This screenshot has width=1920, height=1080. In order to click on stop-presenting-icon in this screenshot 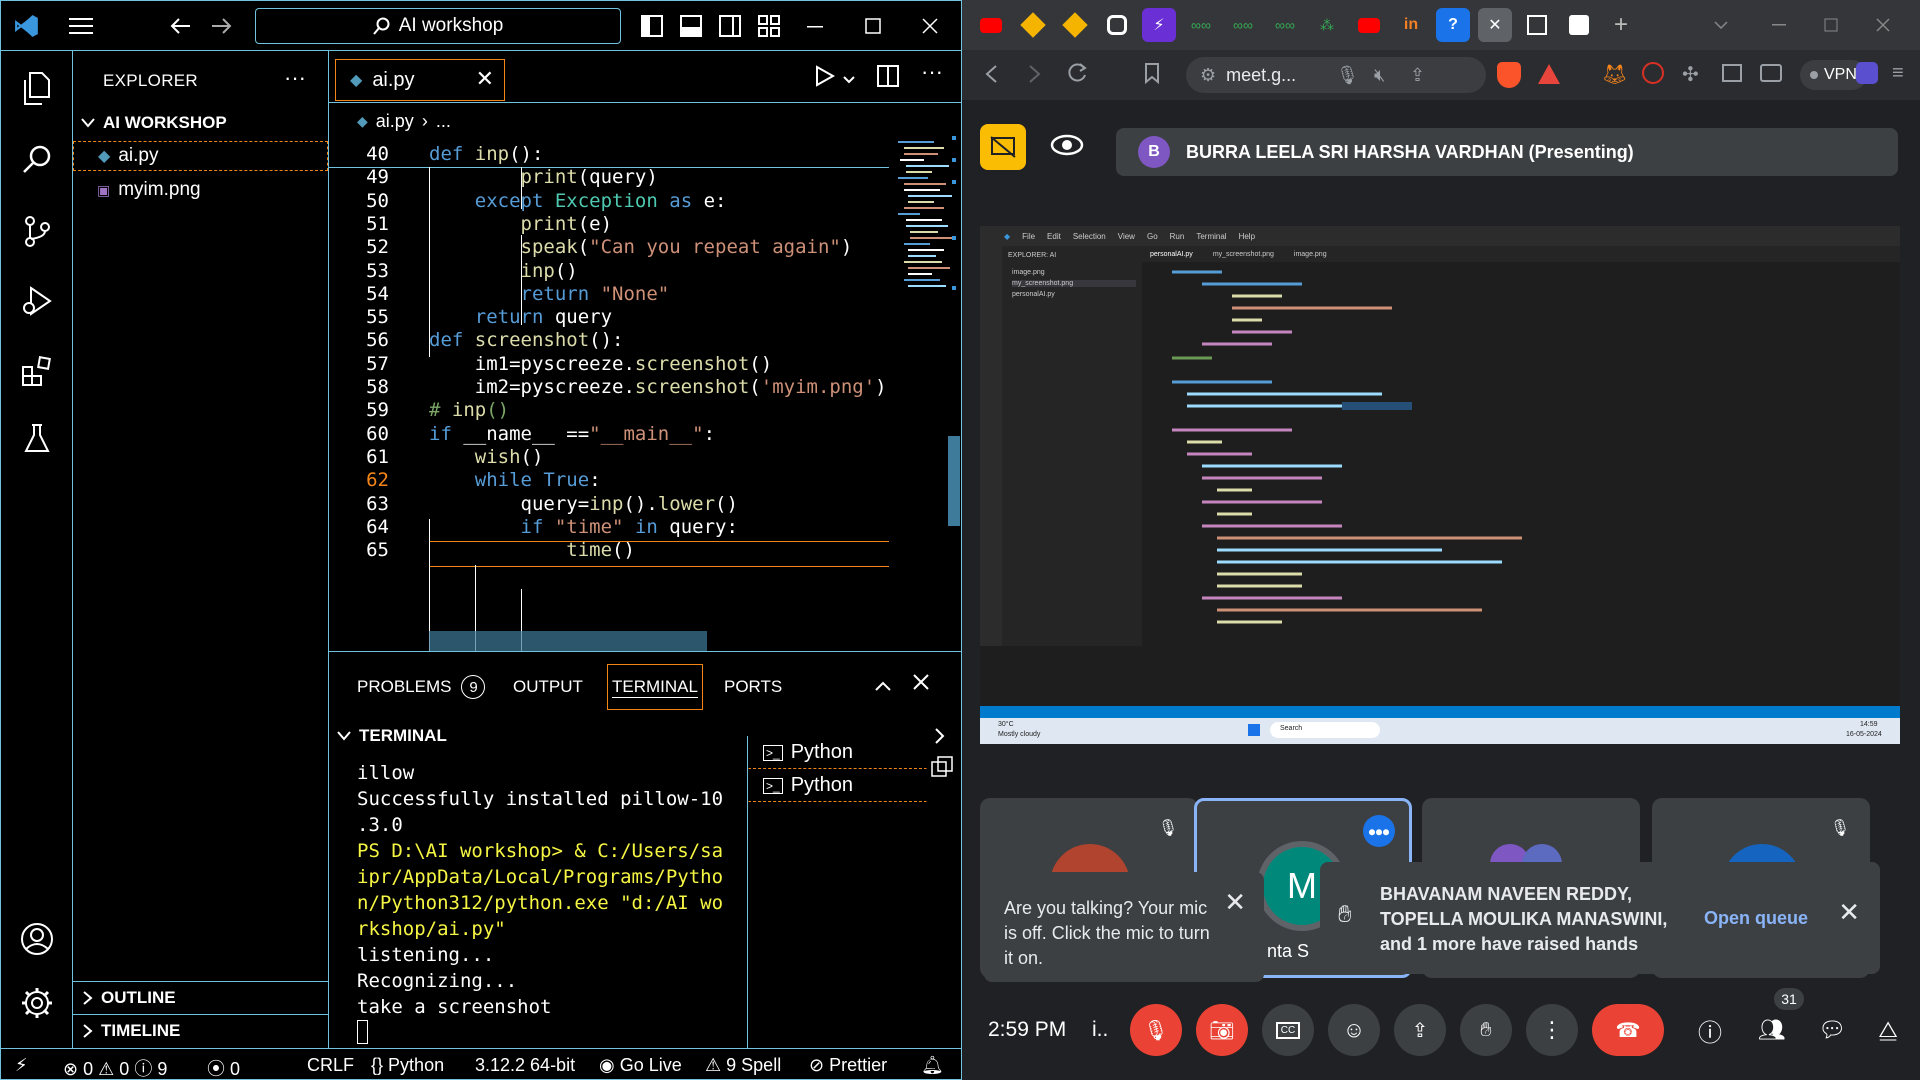, I will do `click(1003, 147)`.